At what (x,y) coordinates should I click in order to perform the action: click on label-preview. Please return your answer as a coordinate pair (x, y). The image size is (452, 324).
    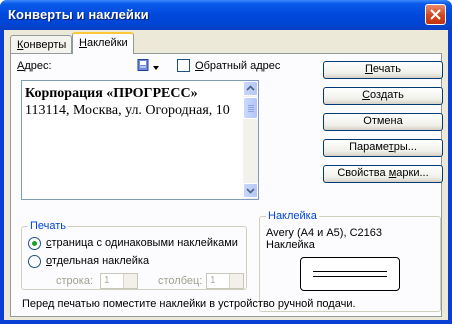
    Looking at the image, I should click on (350, 274).